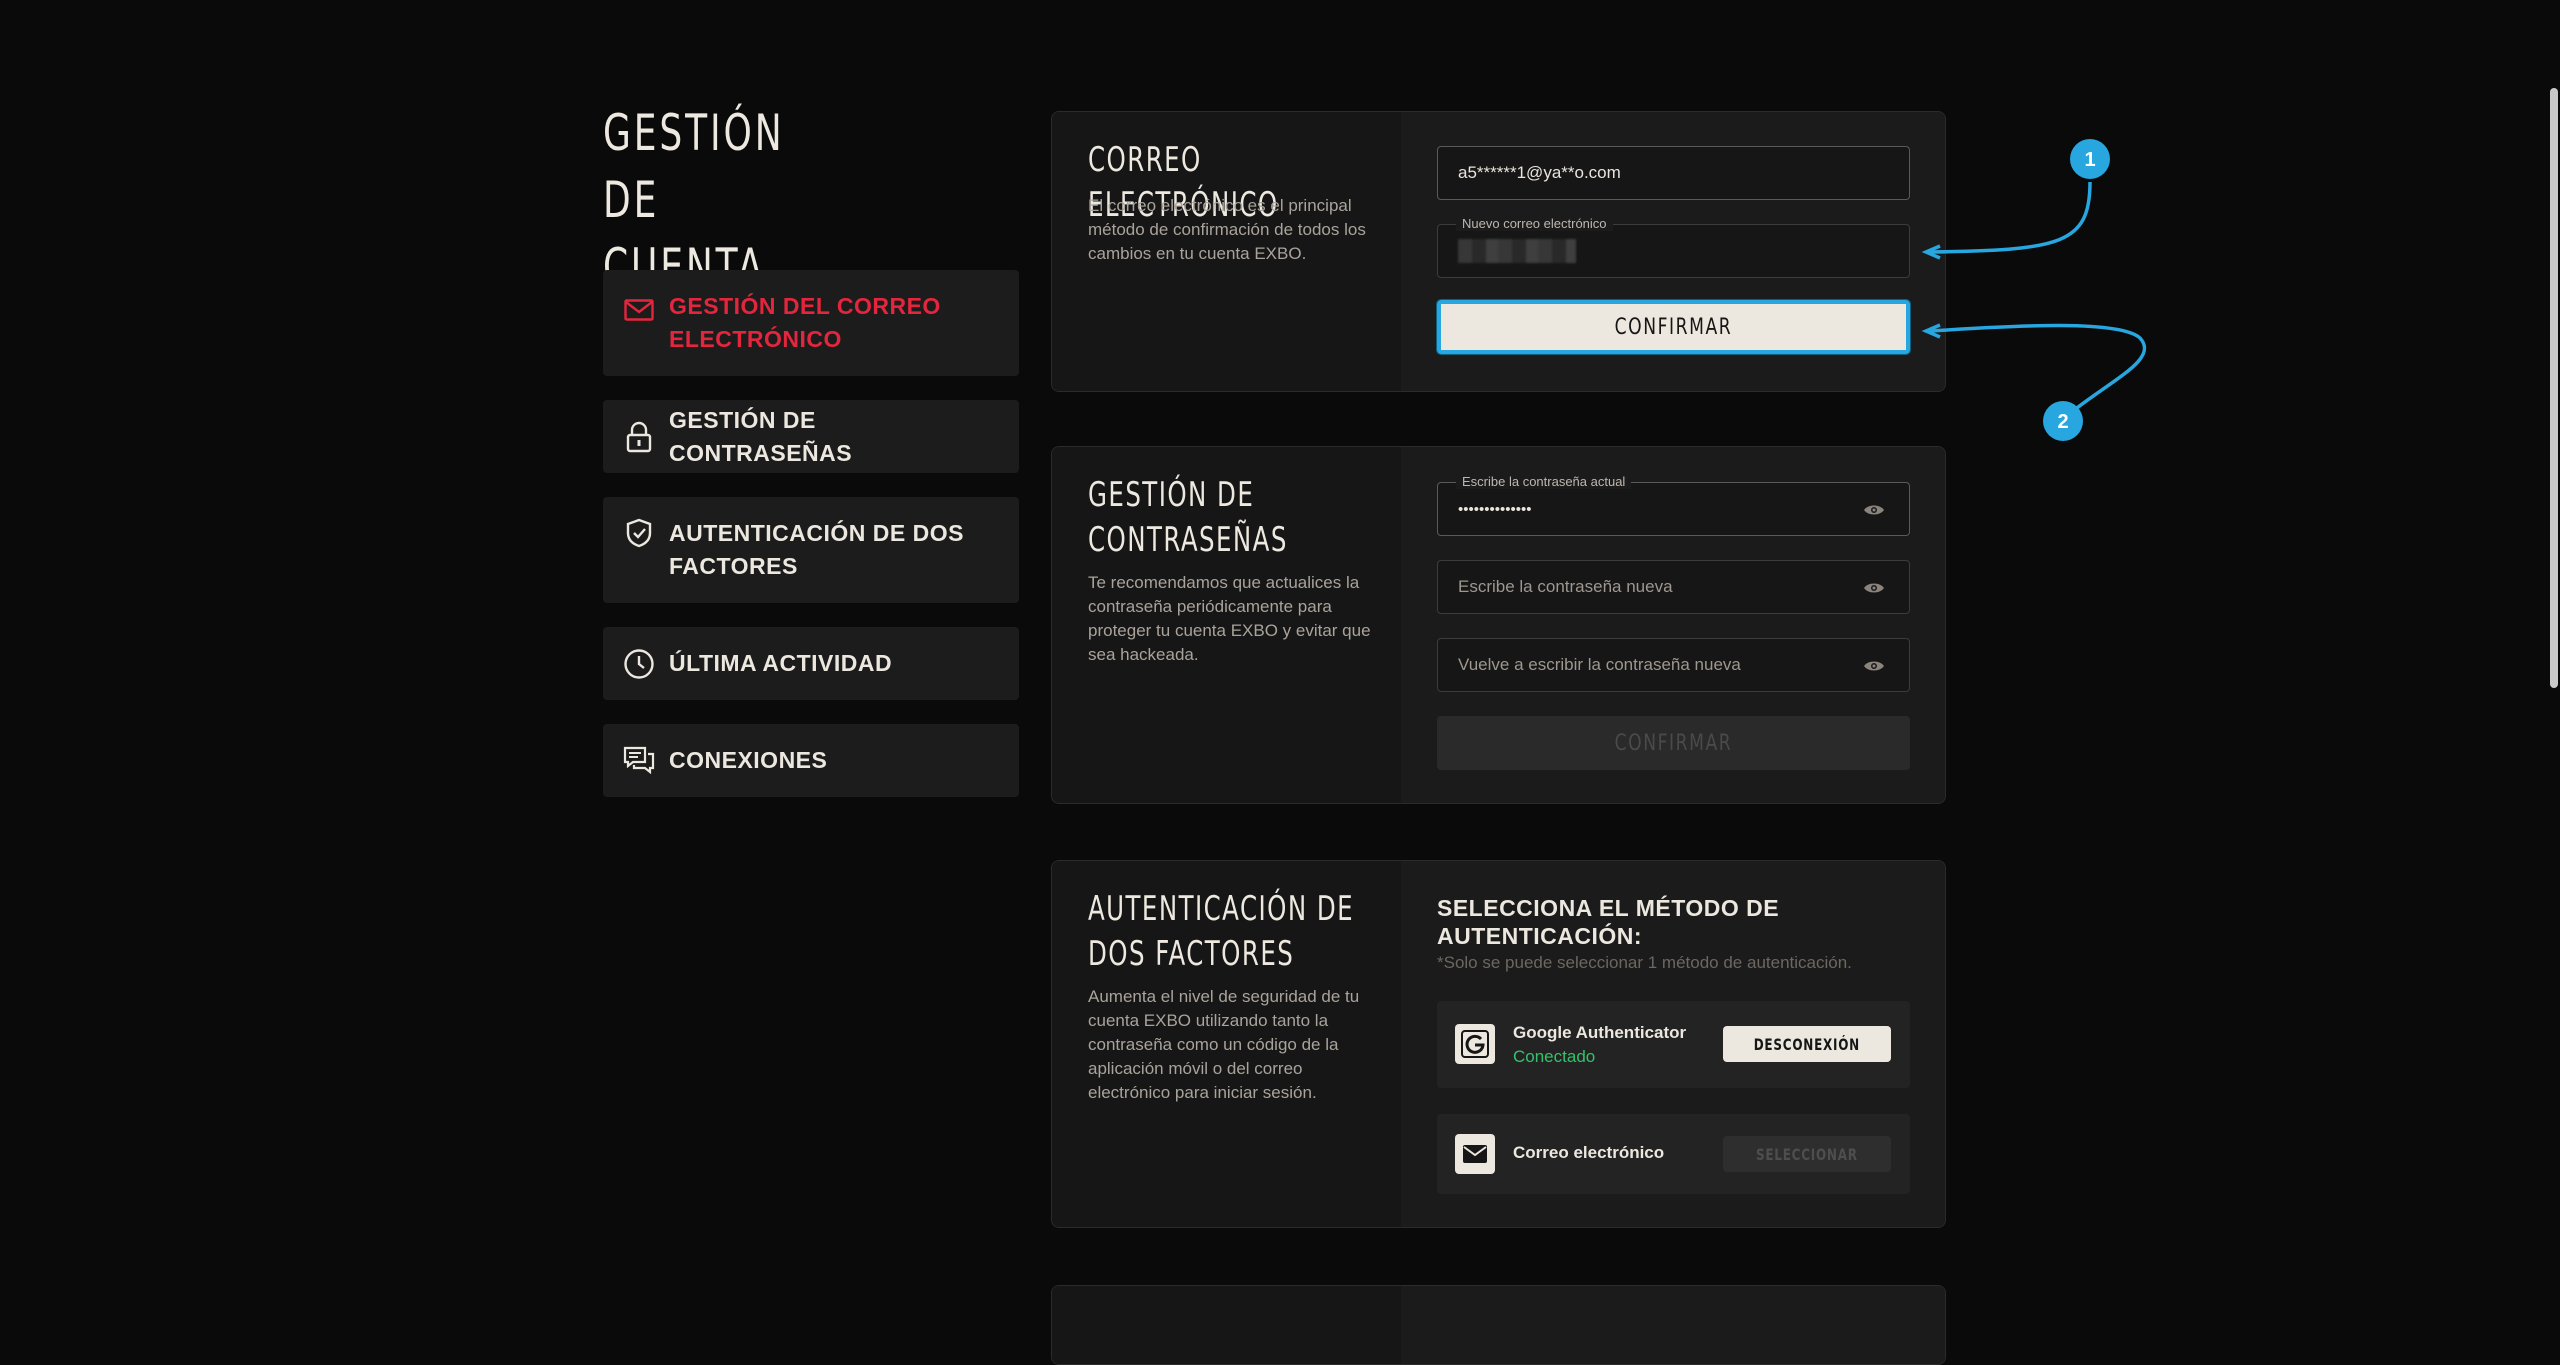  What do you see at coordinates (2062, 422) in the screenshot?
I see `annotation-number-2: 2` at bounding box center [2062, 422].